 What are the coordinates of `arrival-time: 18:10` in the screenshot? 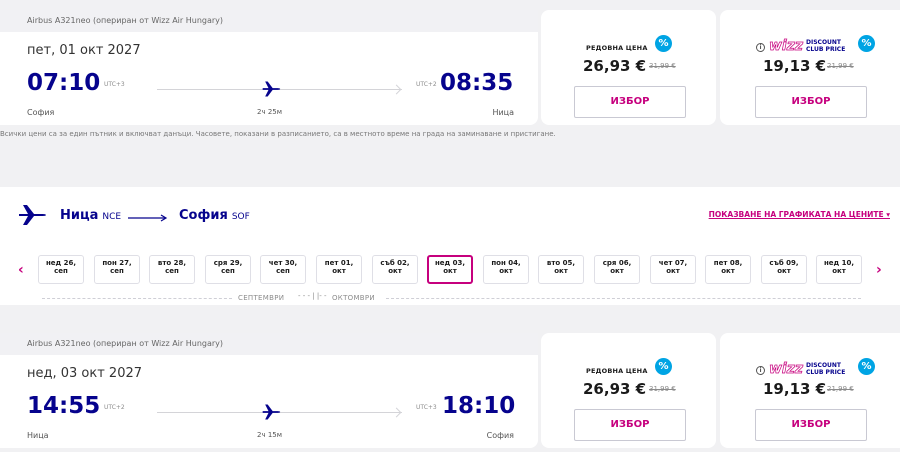 It's located at (479, 406).